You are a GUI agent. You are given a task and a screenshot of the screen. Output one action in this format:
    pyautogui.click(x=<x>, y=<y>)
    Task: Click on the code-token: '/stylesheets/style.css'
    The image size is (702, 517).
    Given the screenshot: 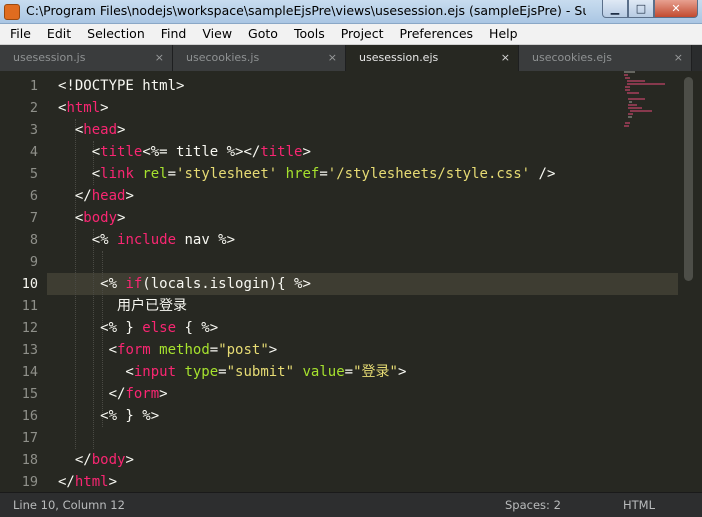 What is the action you would take?
    pyautogui.click(x=429, y=174)
    